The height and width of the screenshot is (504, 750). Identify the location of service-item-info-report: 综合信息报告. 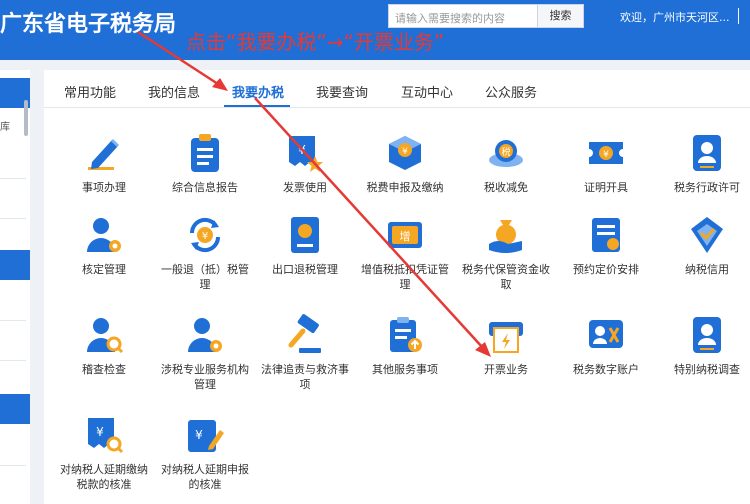
(205, 163).